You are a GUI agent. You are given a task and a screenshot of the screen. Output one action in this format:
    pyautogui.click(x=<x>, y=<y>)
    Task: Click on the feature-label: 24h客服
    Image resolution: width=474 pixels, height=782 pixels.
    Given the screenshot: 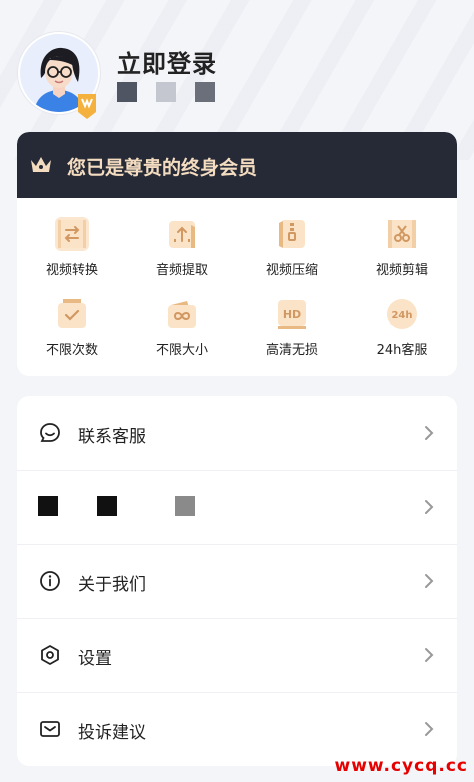 What is the action you would take?
    pyautogui.click(x=402, y=350)
    